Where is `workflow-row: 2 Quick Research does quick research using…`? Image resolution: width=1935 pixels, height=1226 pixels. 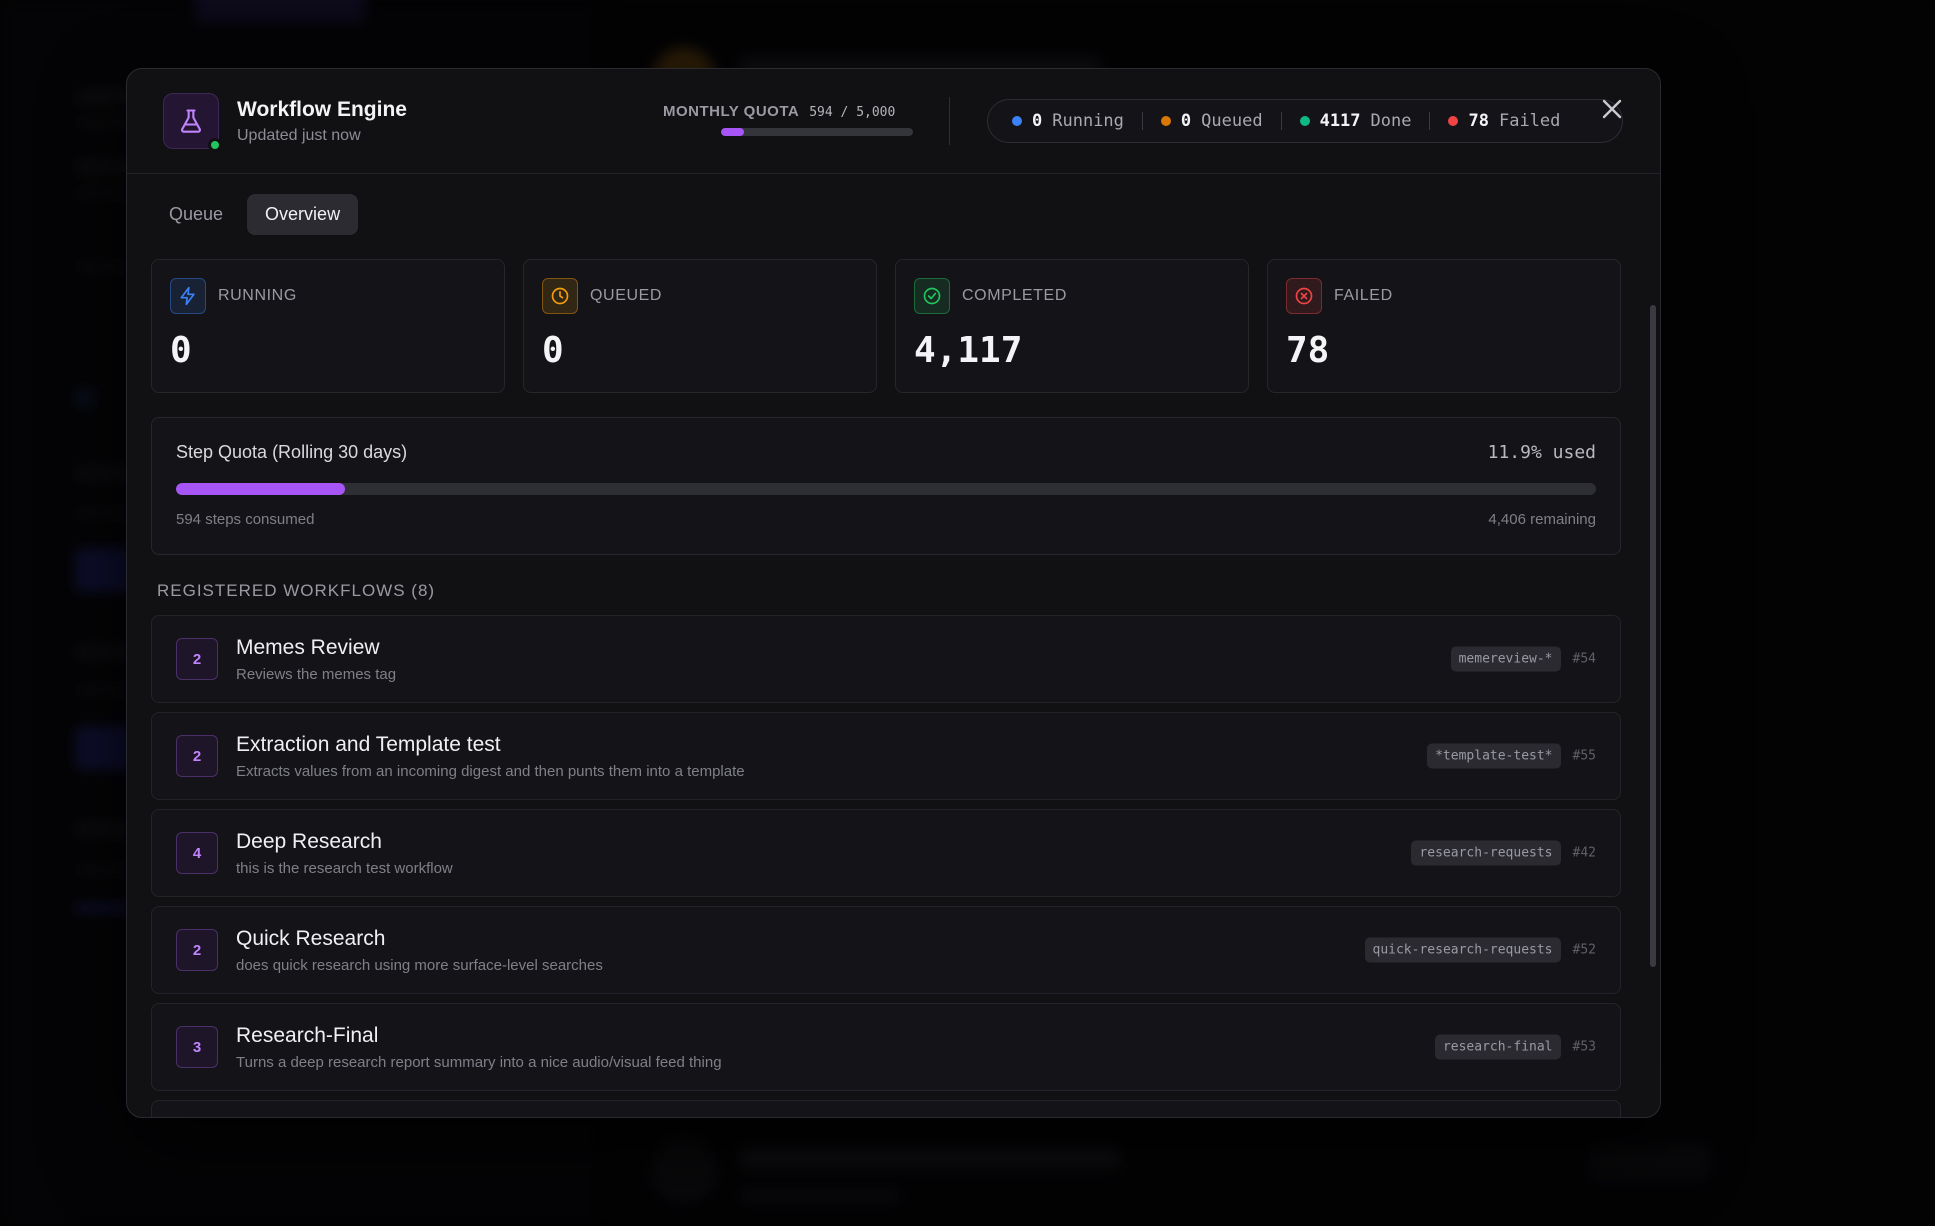 workflow-row: 2 Quick Research does quick research using… is located at coordinates (886, 950).